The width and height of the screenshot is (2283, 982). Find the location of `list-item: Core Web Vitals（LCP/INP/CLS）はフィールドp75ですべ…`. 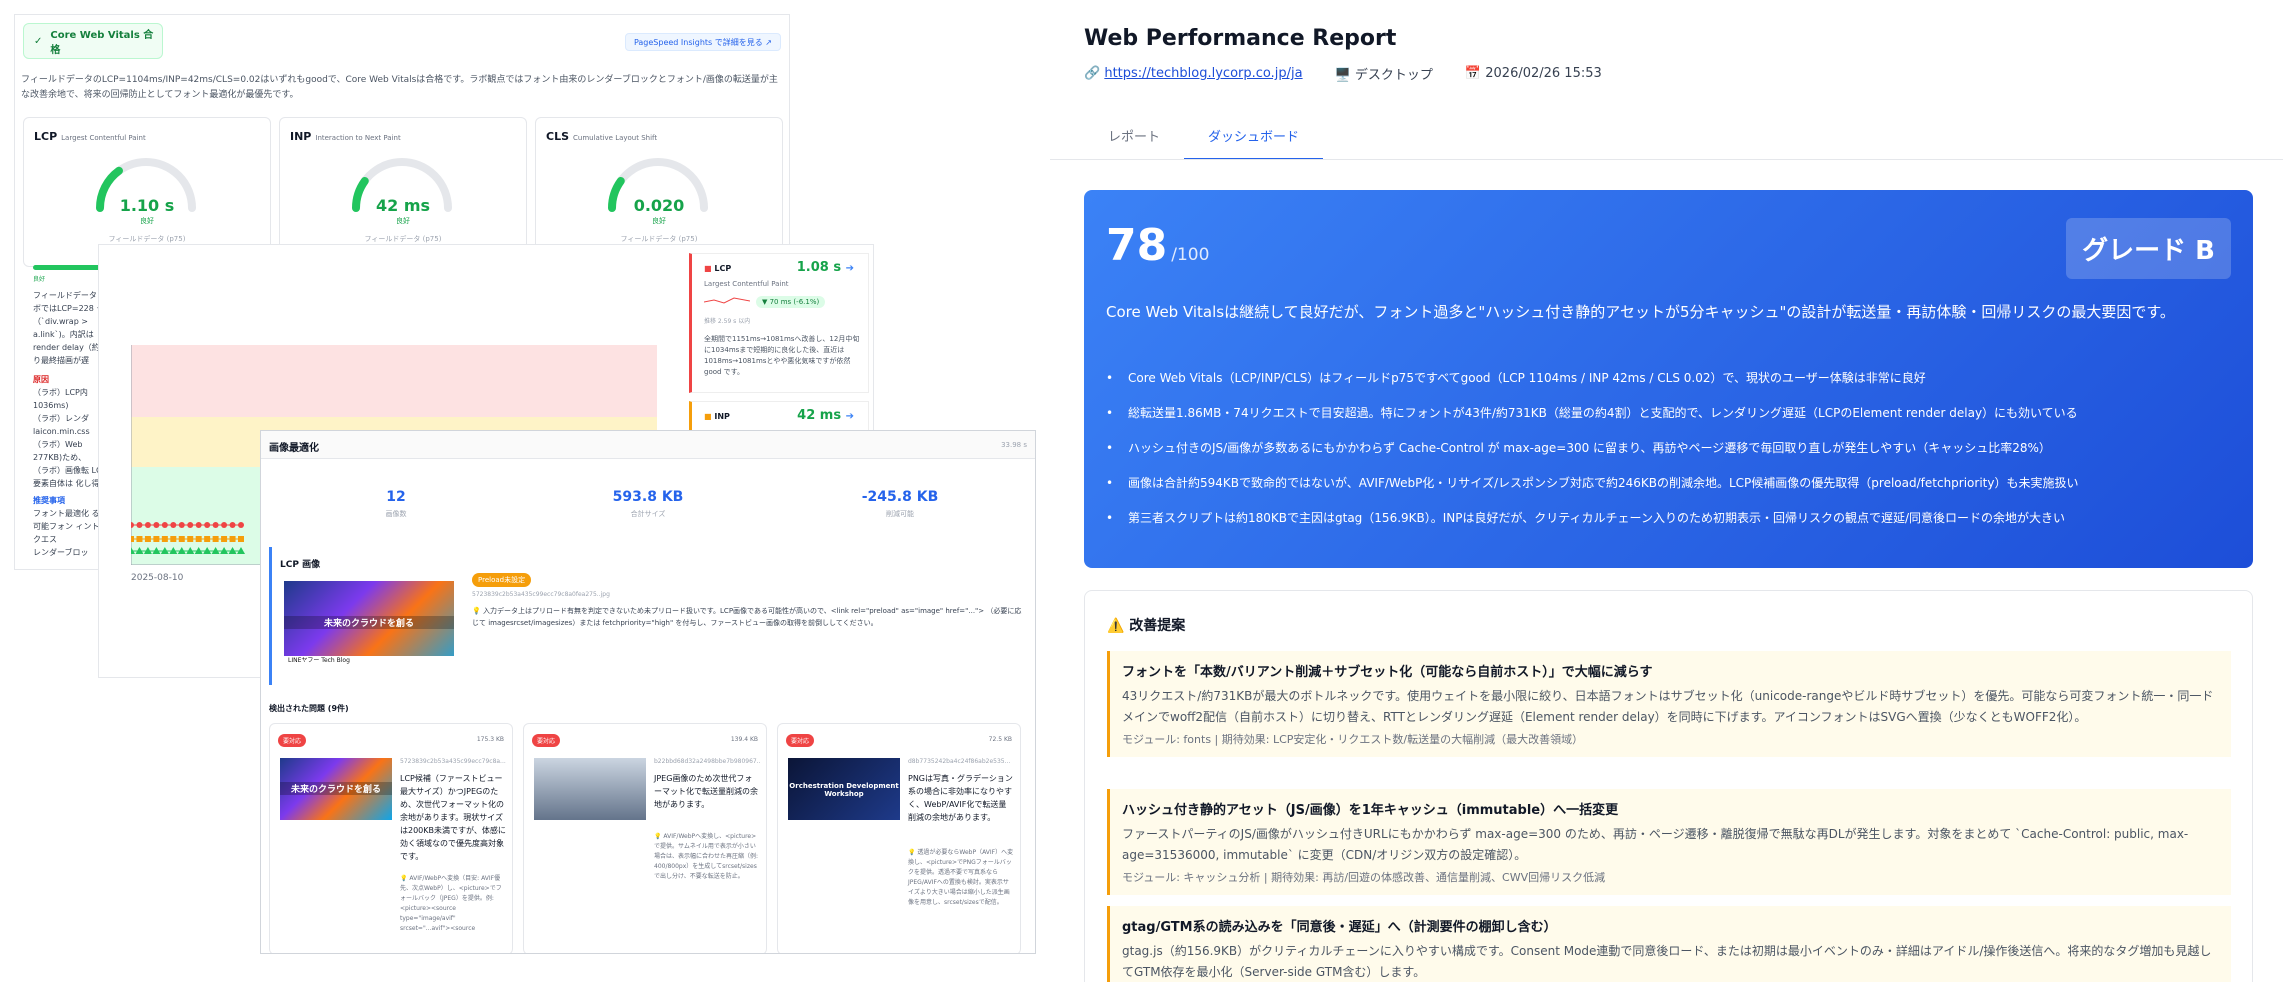

list-item: Core Web Vitals（LCP/INP/CLS）はフィールドp75ですべ… is located at coordinates (1666, 378).